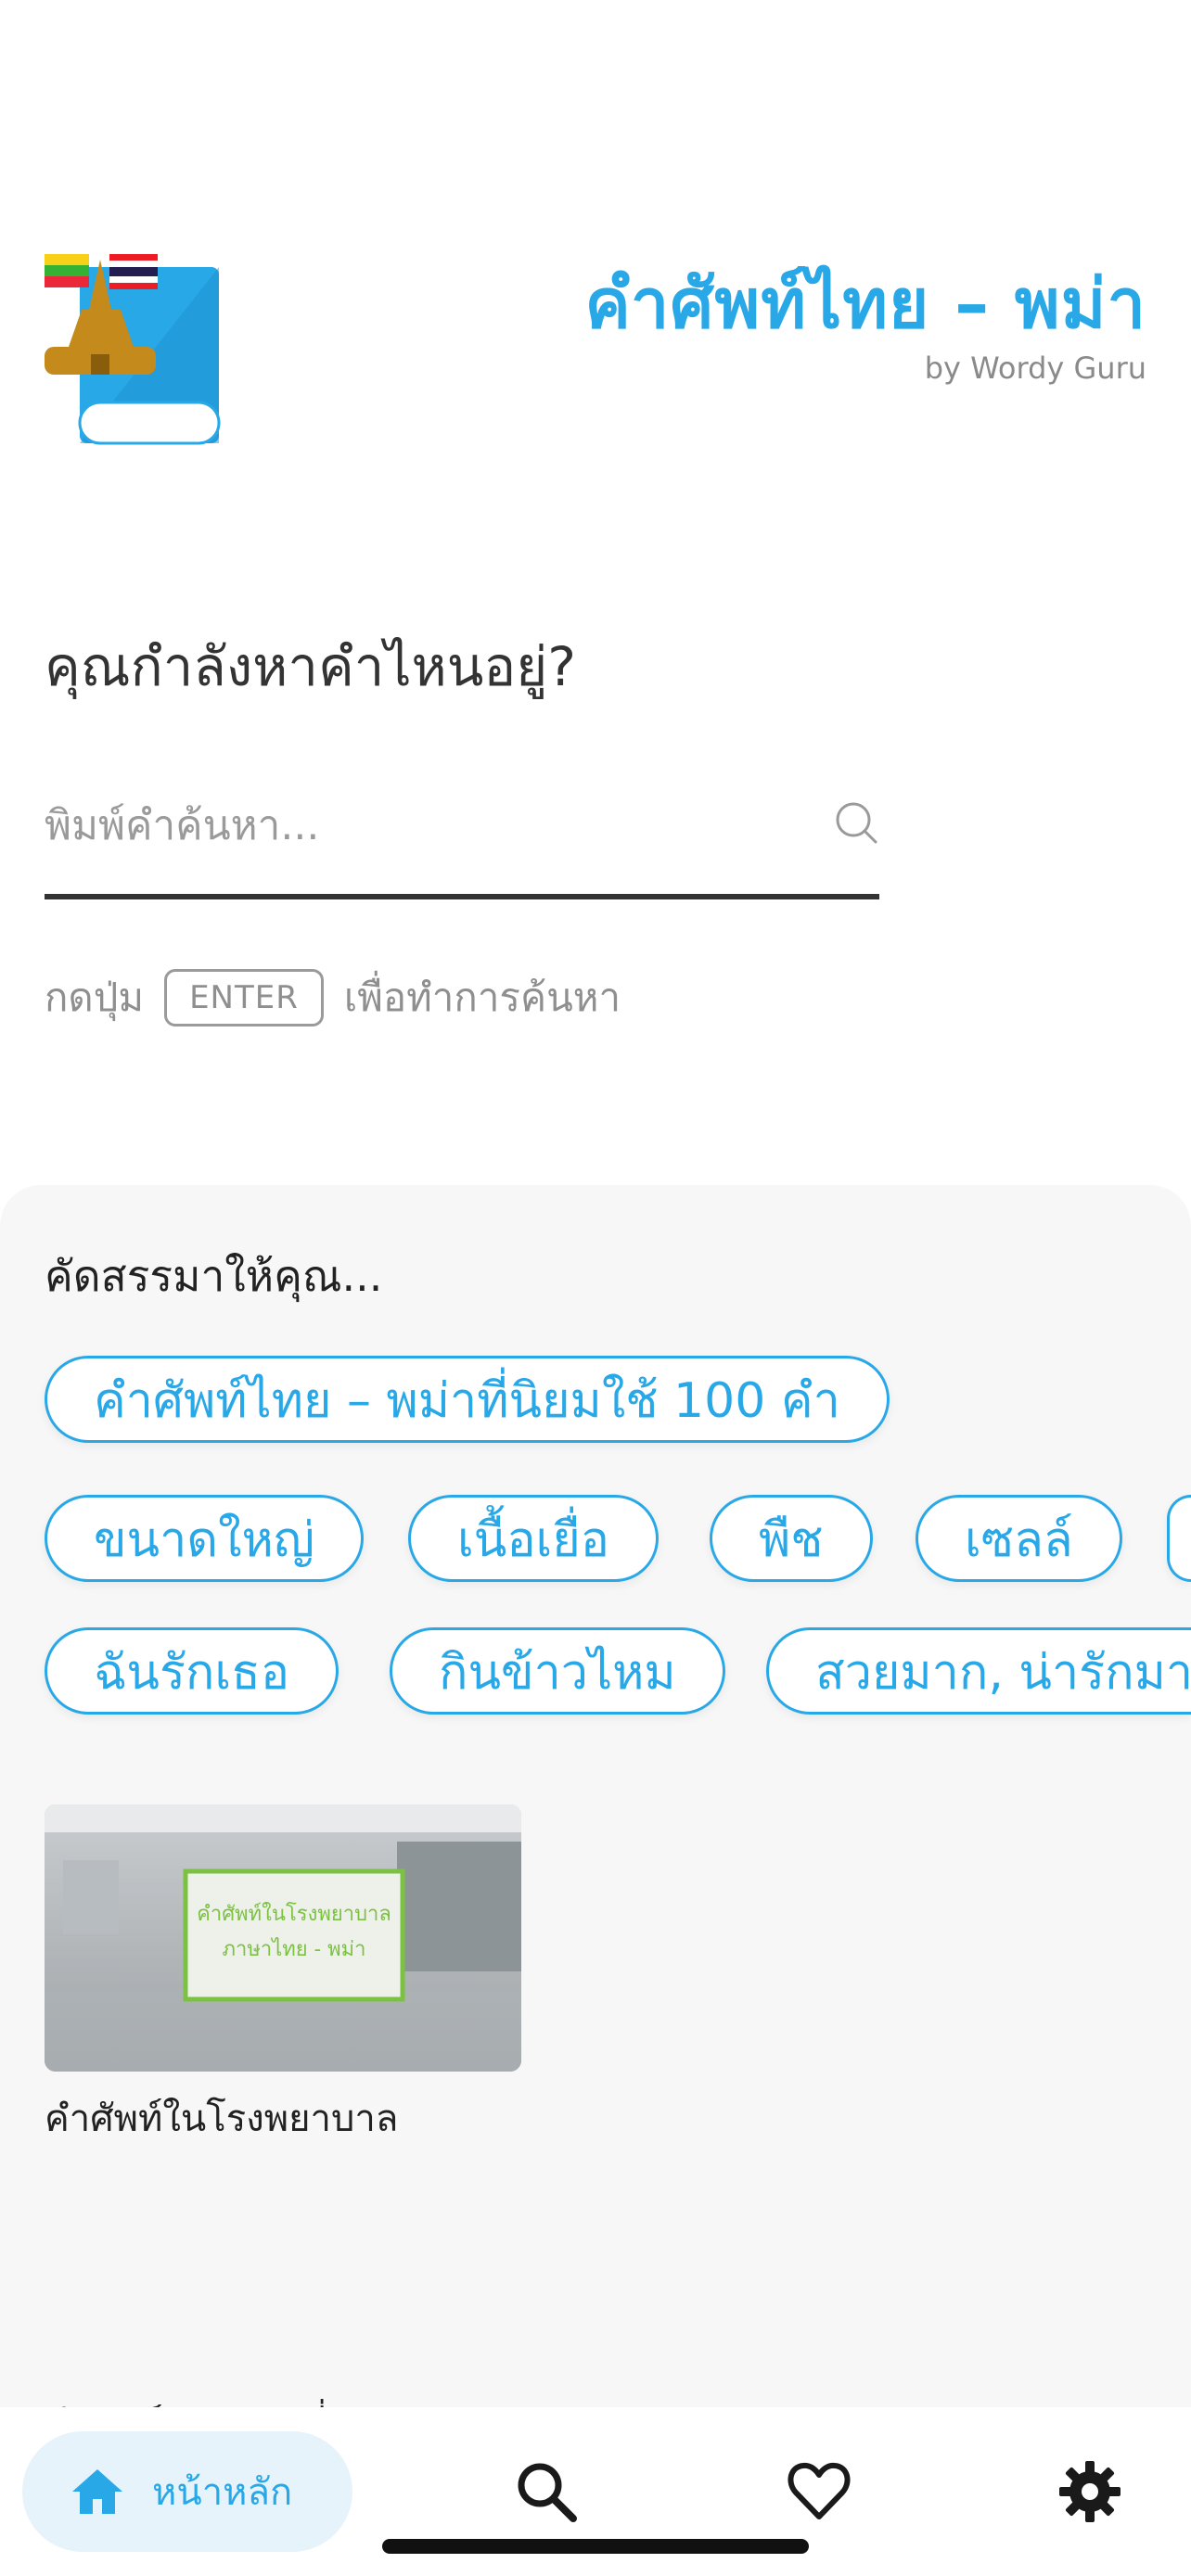  I want to click on chip-partial, so click(1179, 1538).